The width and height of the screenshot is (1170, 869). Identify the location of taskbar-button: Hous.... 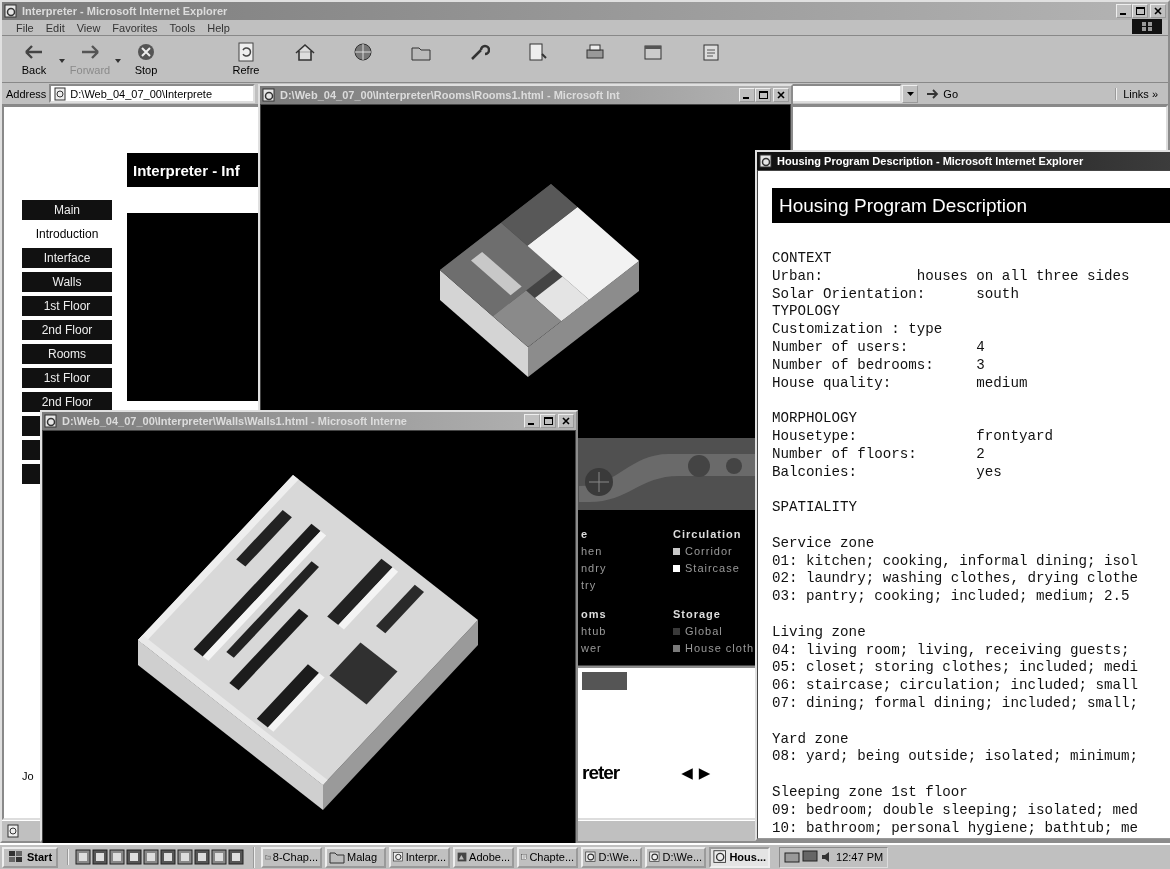
(740, 857).